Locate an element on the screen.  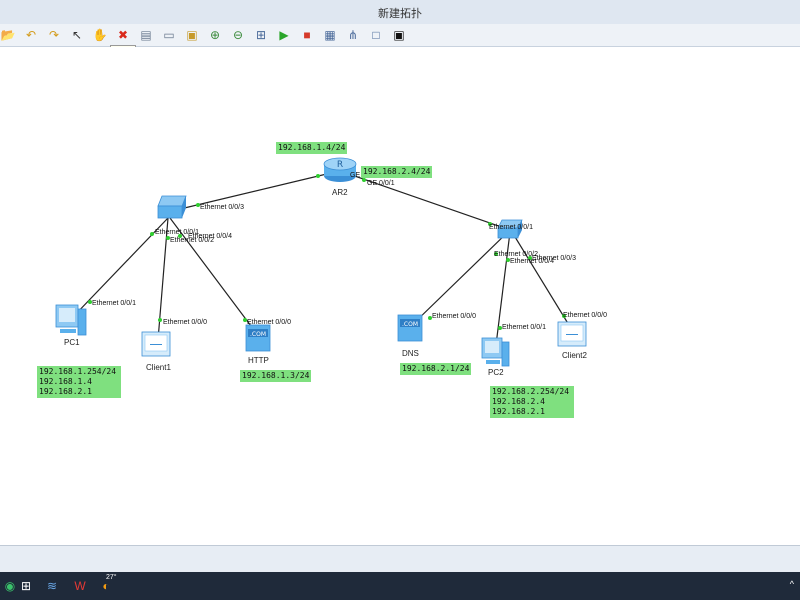
ip-label-pc1: 192.168.1.254/24 192.168.1.4 192.168.2.1 is located at coordinates (79, 382).